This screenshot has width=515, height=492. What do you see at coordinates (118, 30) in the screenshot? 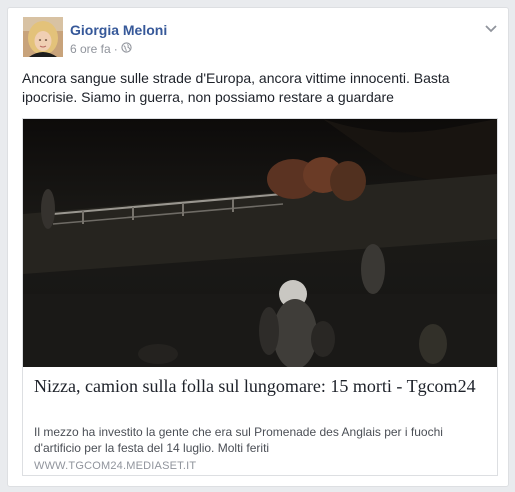
I see `author-name: Giorgia Meloni` at bounding box center [118, 30].